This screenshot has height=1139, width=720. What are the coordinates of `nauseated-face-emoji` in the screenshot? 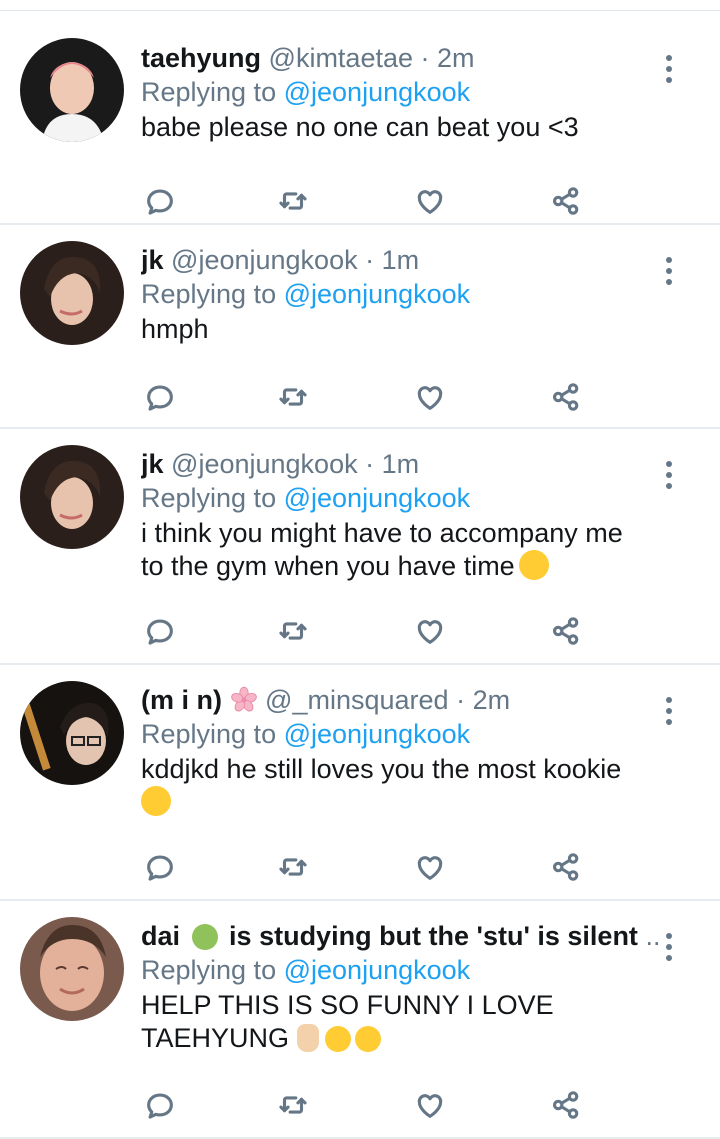 It's located at (204, 937).